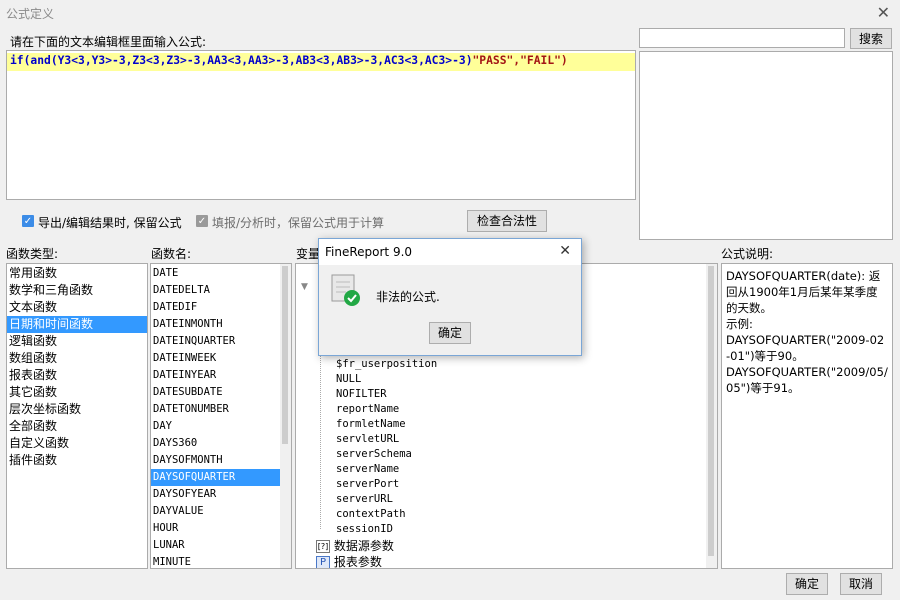  Describe the element at coordinates (77, 341) in the screenshot. I see `function-type-item: 逻辑函数` at that location.